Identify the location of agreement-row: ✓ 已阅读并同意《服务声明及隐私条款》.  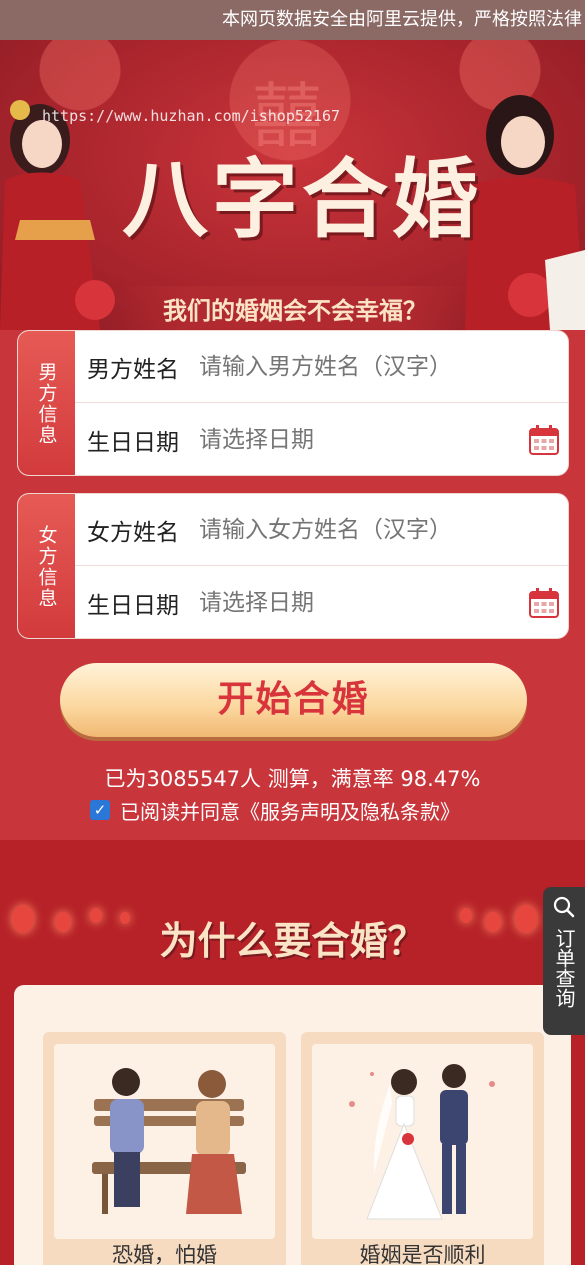
(275, 810).